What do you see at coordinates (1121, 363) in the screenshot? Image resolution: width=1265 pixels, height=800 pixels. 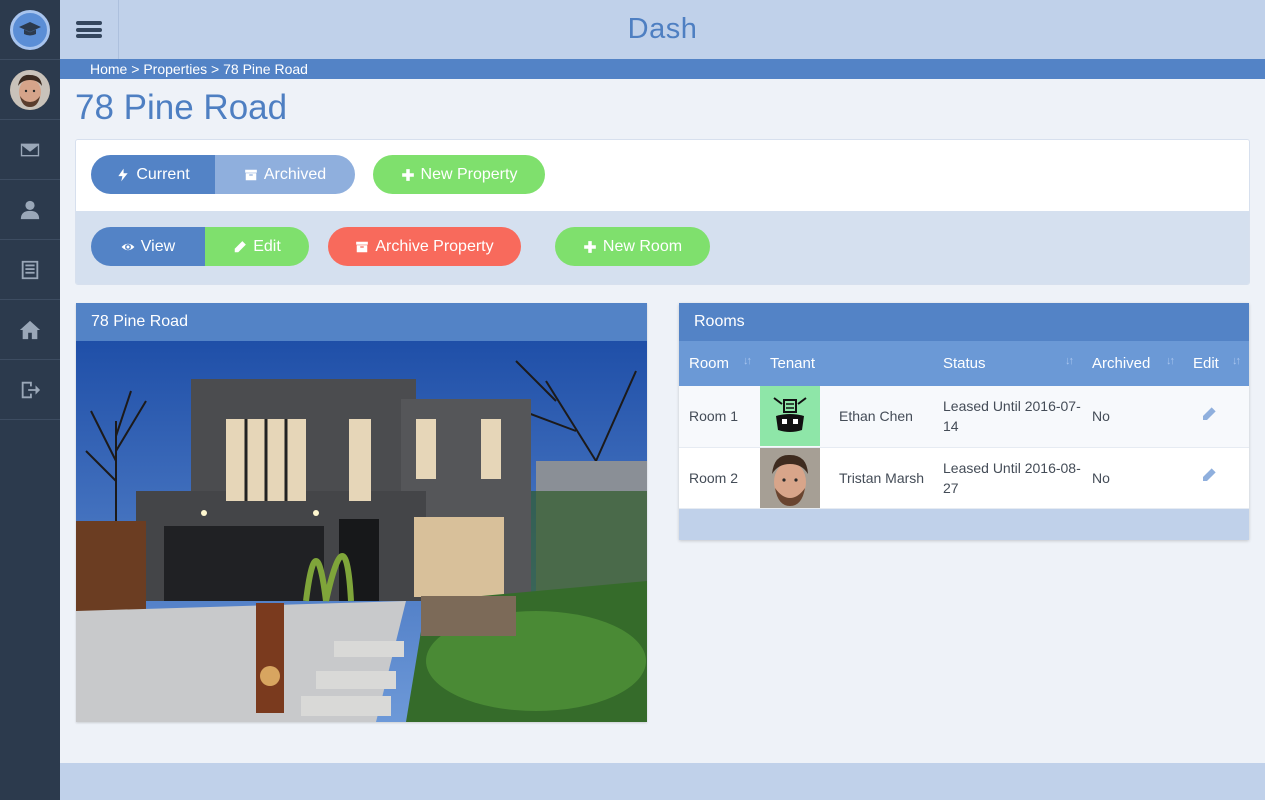 I see `column-label: Archived` at bounding box center [1121, 363].